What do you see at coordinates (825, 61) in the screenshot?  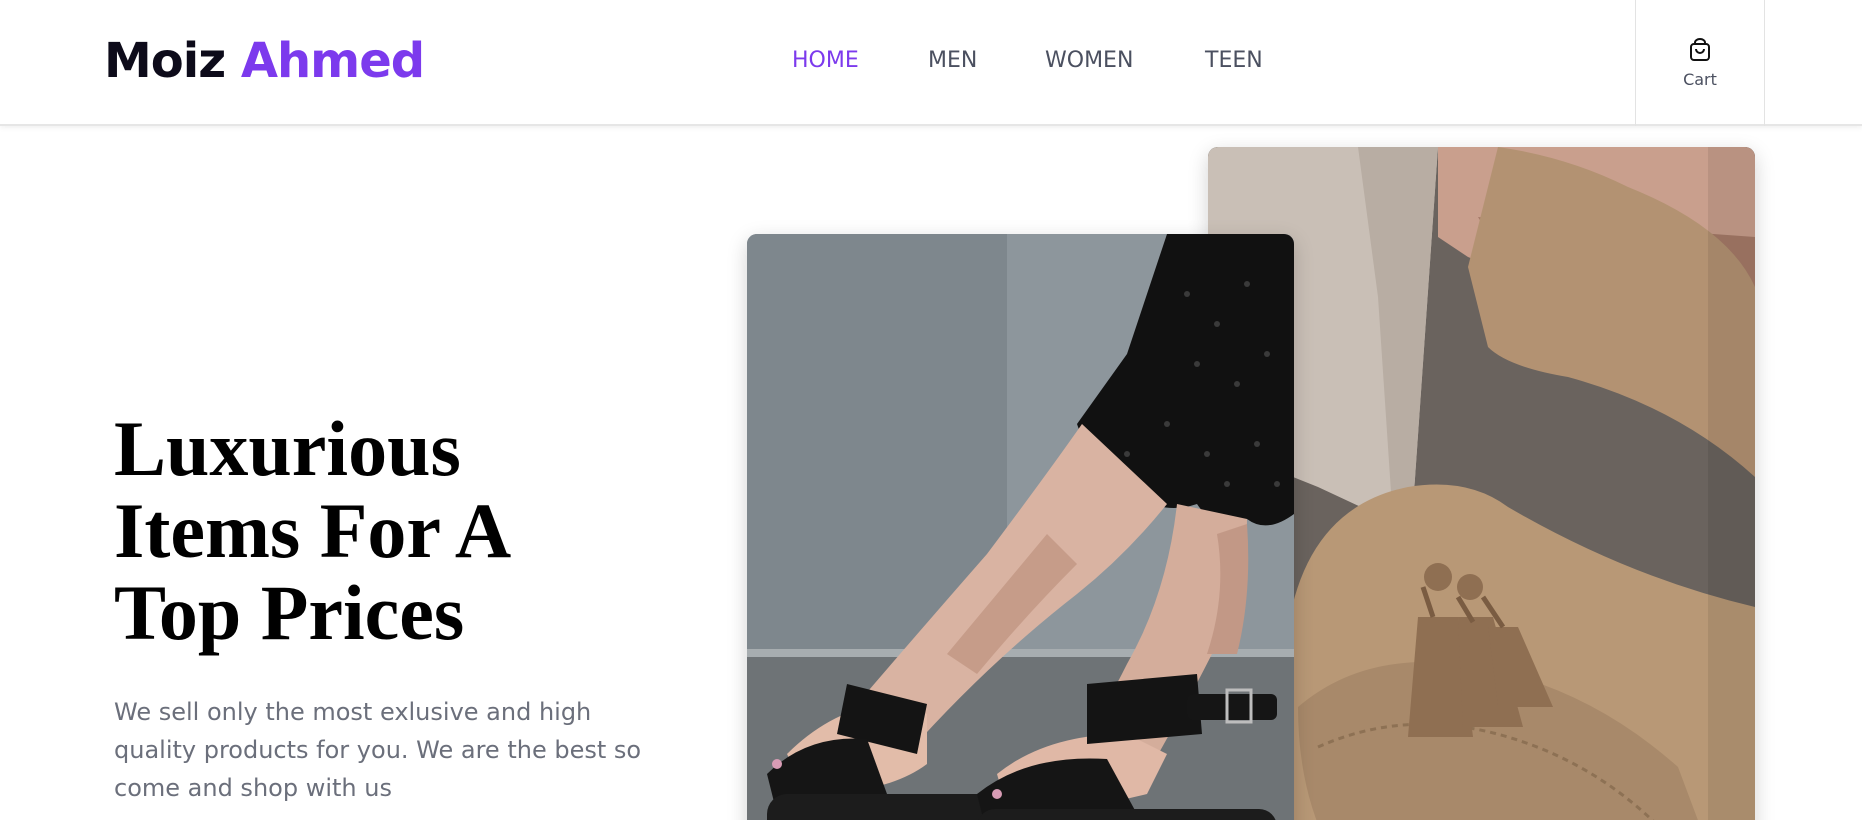 I see `nav-item-home: HOME` at bounding box center [825, 61].